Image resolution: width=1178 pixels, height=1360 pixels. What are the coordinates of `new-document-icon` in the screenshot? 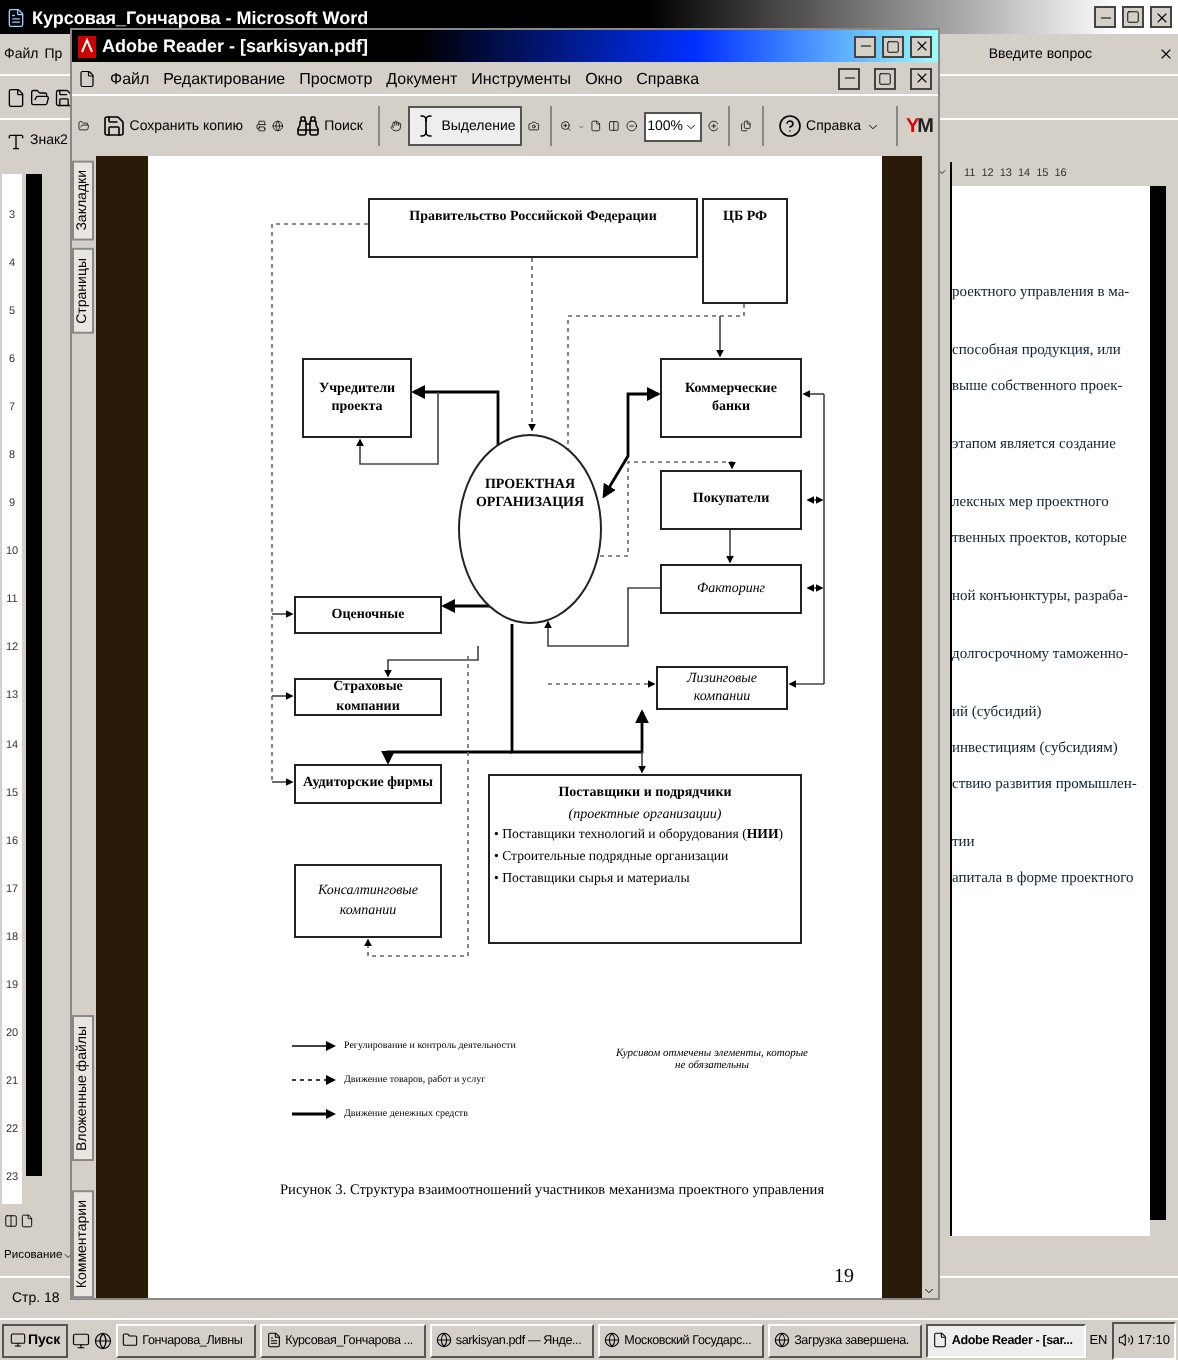 It's located at (16, 97).